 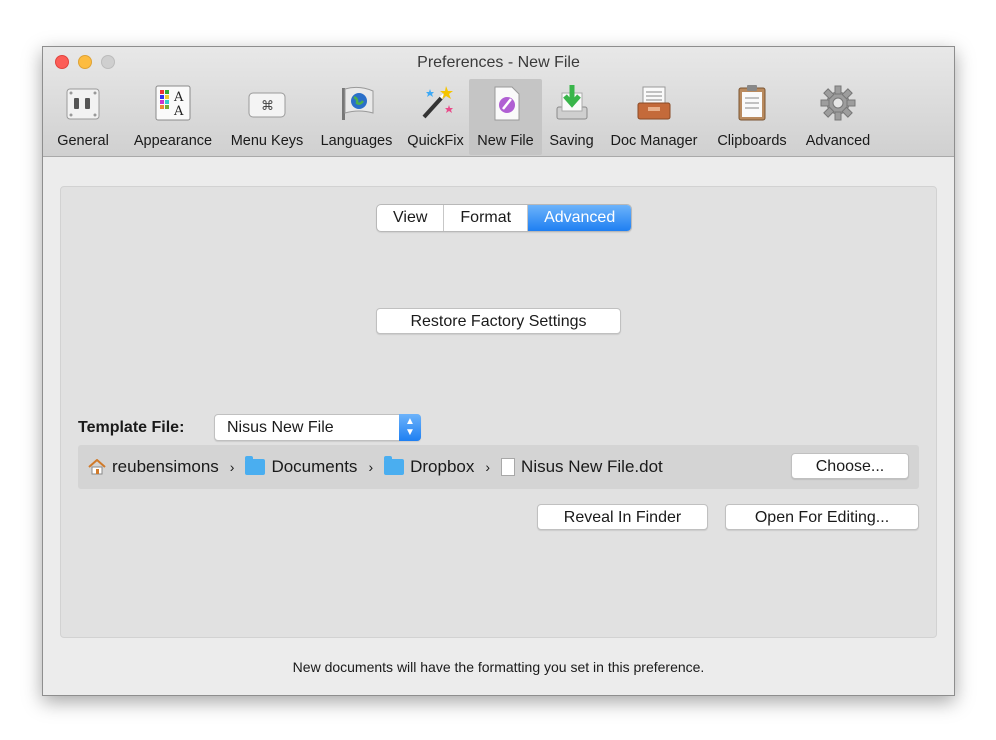 What do you see at coordinates (838, 103) in the screenshot?
I see `gear-icon` at bounding box center [838, 103].